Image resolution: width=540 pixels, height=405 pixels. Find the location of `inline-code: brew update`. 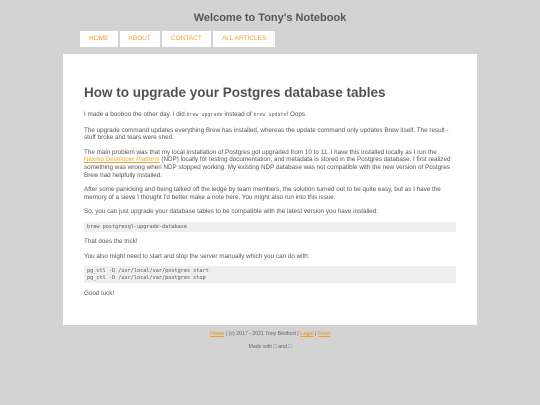

inline-code: brew update is located at coordinates (270, 115).